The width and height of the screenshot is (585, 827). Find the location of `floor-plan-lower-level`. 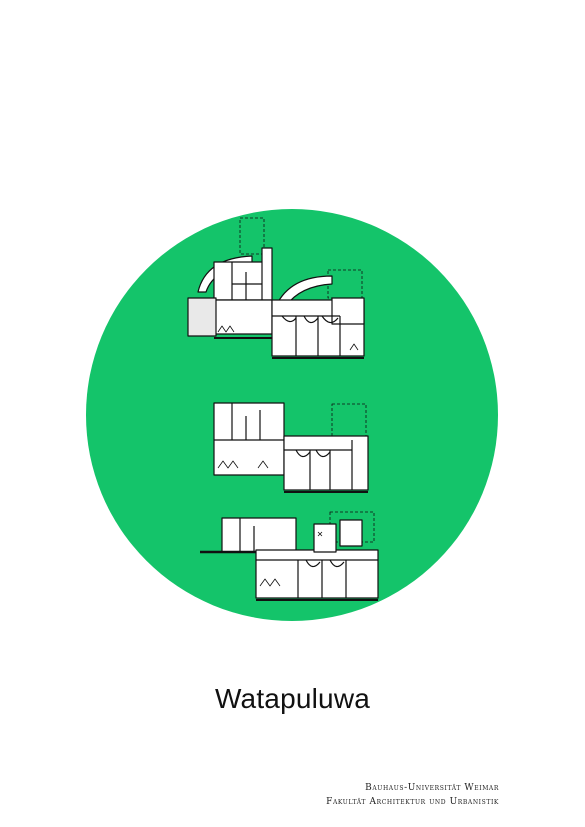

floor-plan-lower-level is located at coordinates (289, 556).